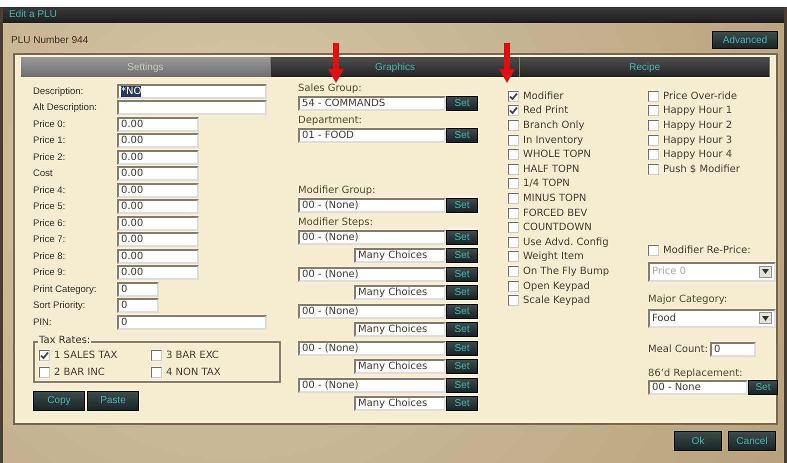  What do you see at coordinates (49, 140) in the screenshot?
I see `field-label: Price 1:` at bounding box center [49, 140].